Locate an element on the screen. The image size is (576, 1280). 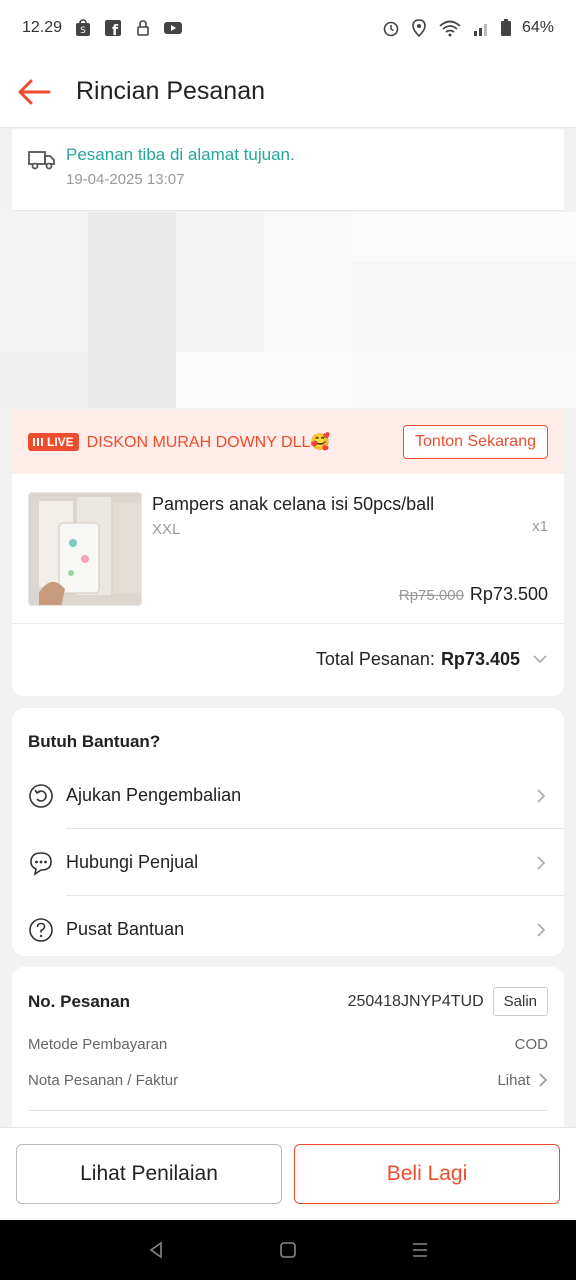
payment-method-value: COD is located at coordinates (531, 1044).